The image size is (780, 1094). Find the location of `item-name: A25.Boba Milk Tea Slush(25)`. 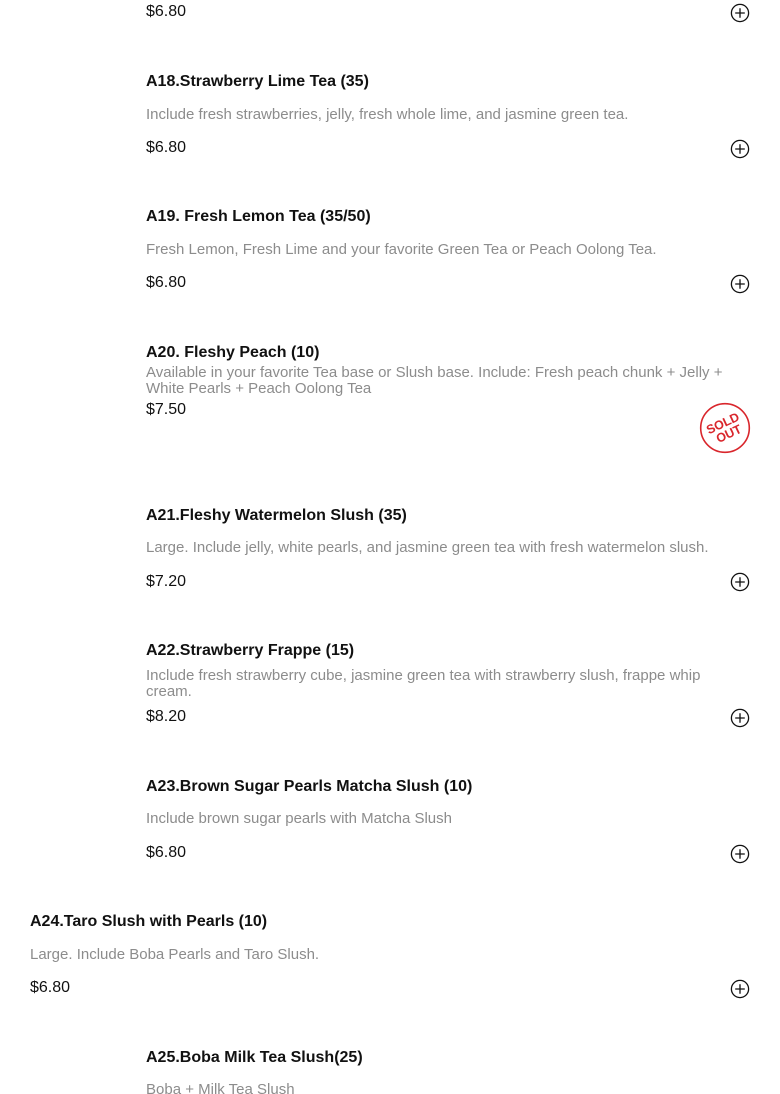

item-name: A25.Boba Milk Tea Slush(25) is located at coordinates (254, 1057).